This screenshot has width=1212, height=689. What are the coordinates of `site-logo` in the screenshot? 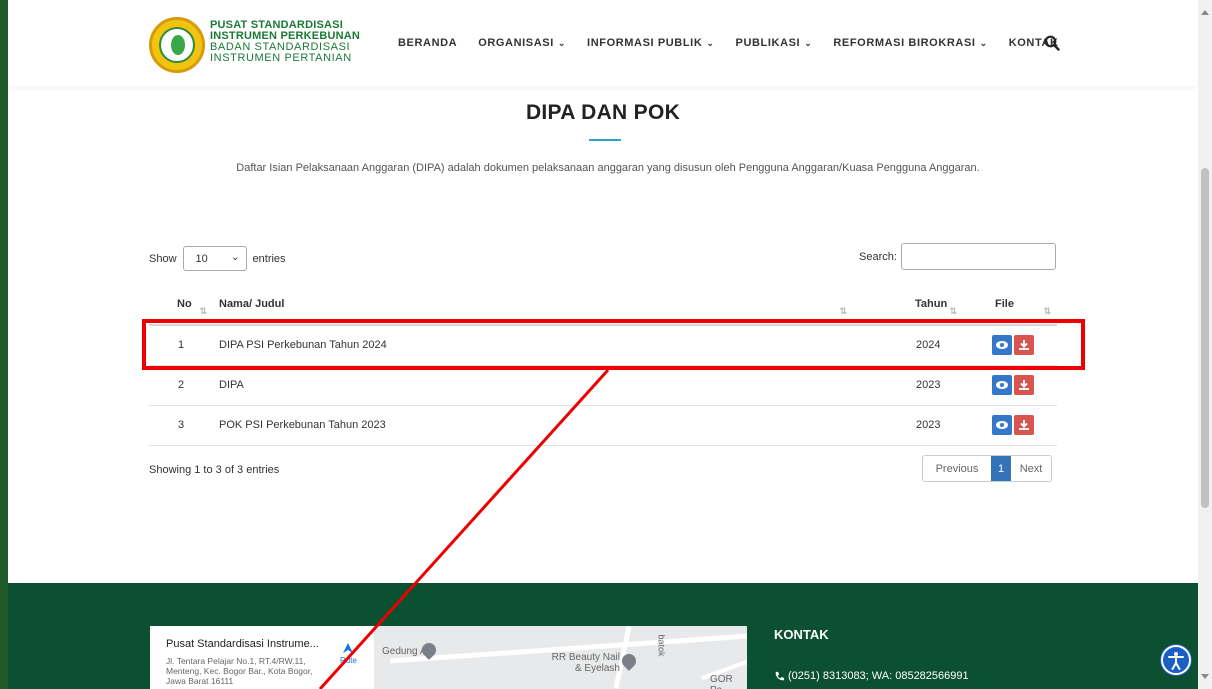 It's located at (177, 45).